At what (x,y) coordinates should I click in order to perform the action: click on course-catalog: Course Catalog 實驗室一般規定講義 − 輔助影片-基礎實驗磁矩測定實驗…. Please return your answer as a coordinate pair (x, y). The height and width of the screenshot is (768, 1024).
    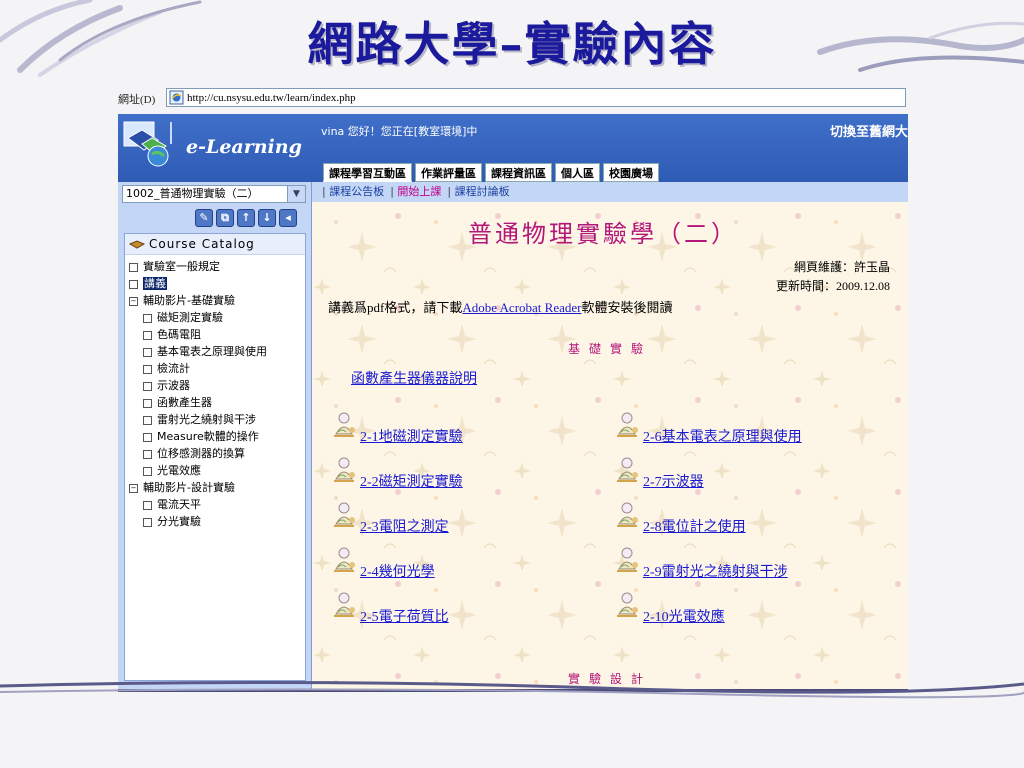
    Looking at the image, I should click on (215, 457).